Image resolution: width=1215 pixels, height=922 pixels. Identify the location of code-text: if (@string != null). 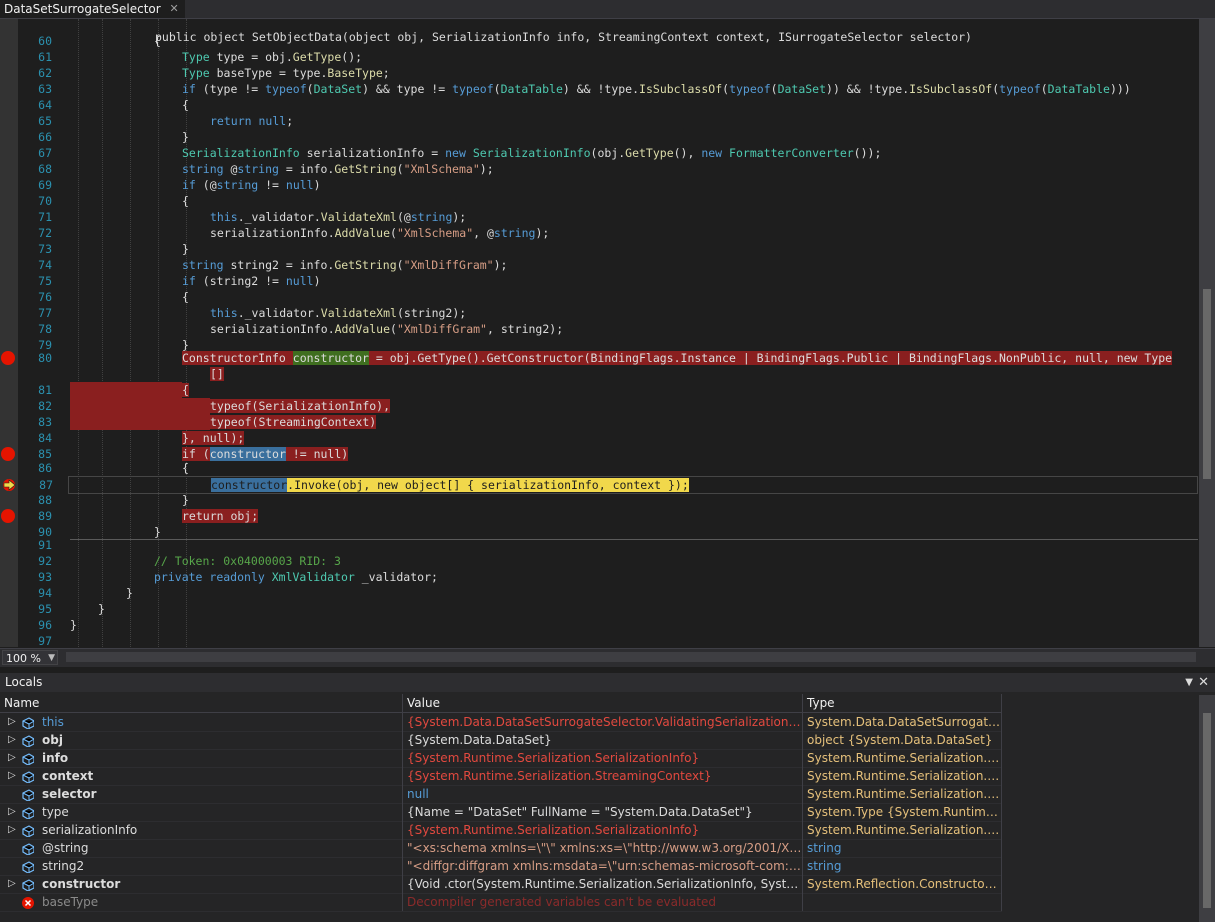
(251, 185).